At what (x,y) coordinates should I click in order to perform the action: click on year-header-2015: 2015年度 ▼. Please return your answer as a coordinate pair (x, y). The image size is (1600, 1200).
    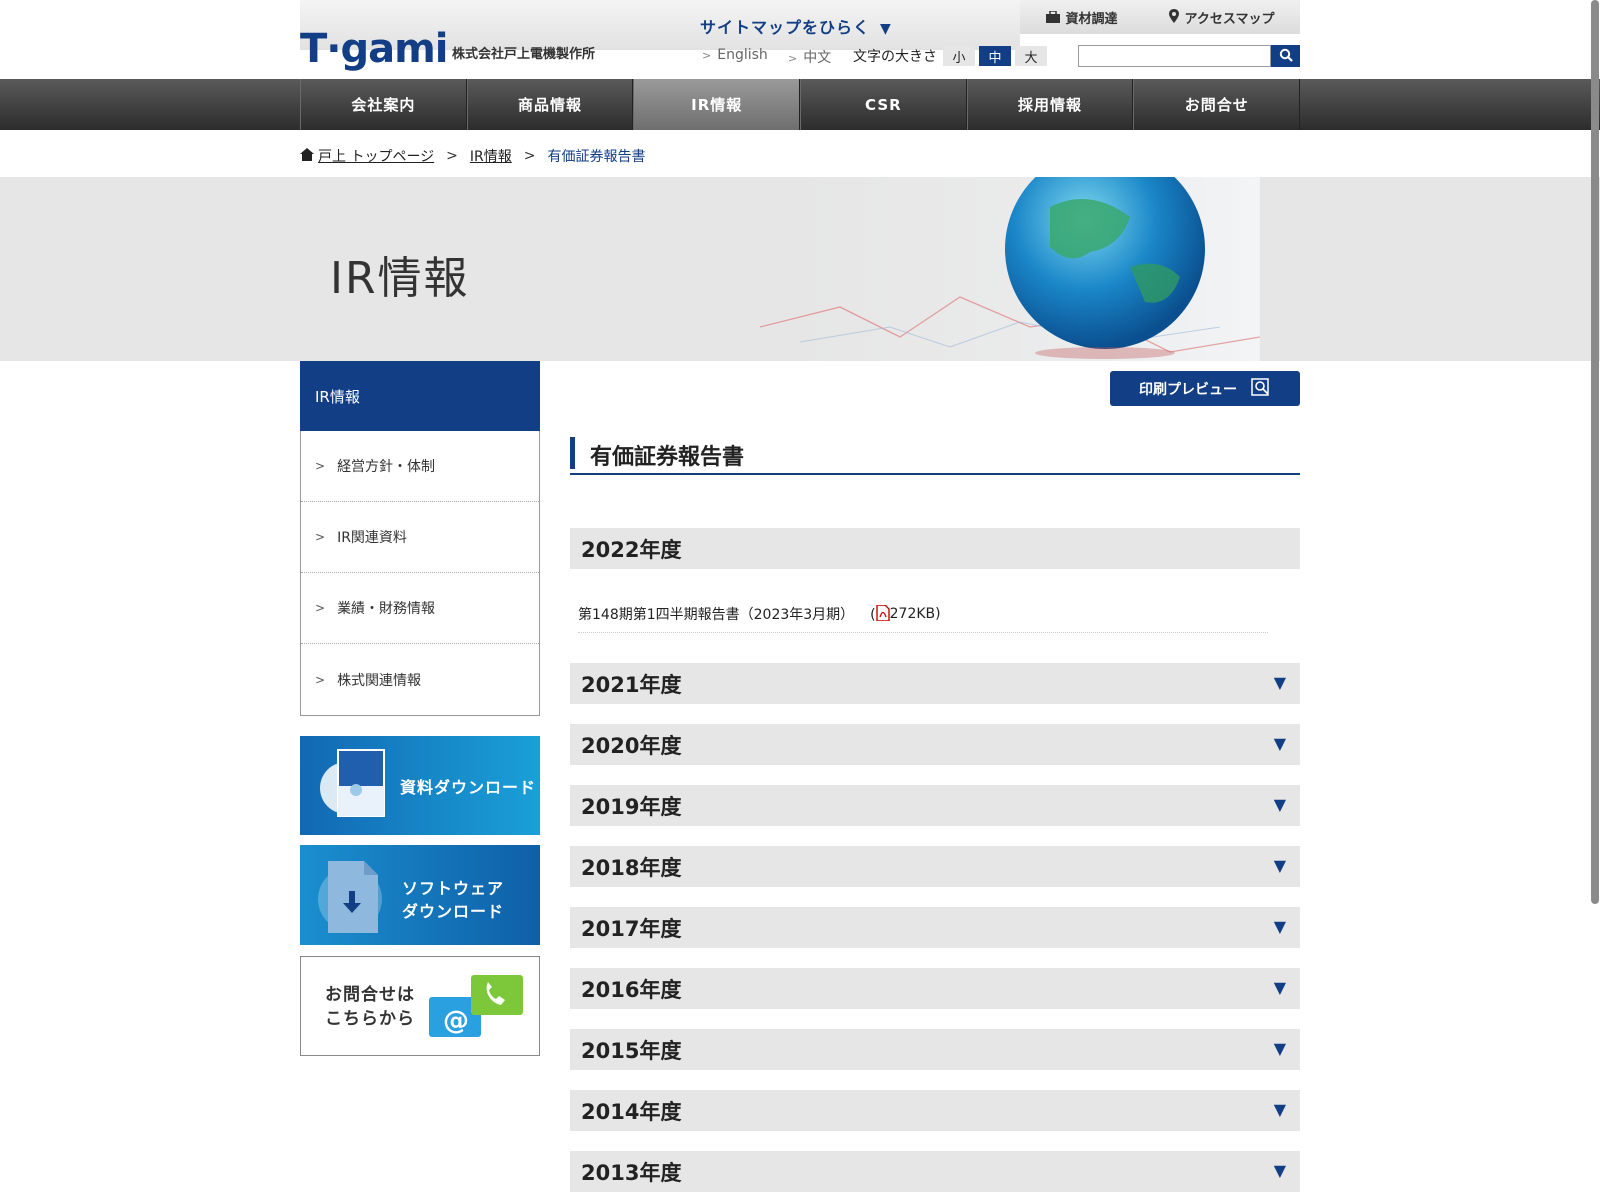
    Looking at the image, I should click on (935, 1049).